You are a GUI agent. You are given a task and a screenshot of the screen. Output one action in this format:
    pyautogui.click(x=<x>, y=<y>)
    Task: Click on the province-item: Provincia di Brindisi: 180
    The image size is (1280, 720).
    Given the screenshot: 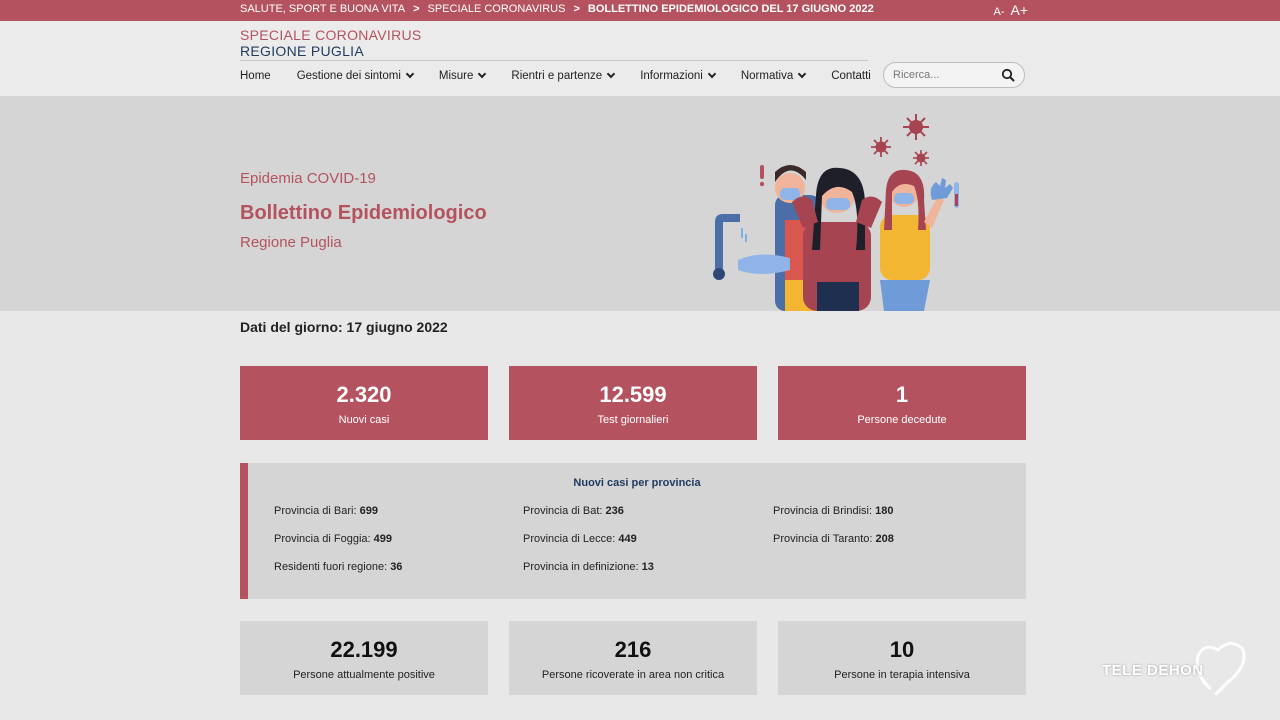 What is the action you would take?
    pyautogui.click(x=833, y=511)
    